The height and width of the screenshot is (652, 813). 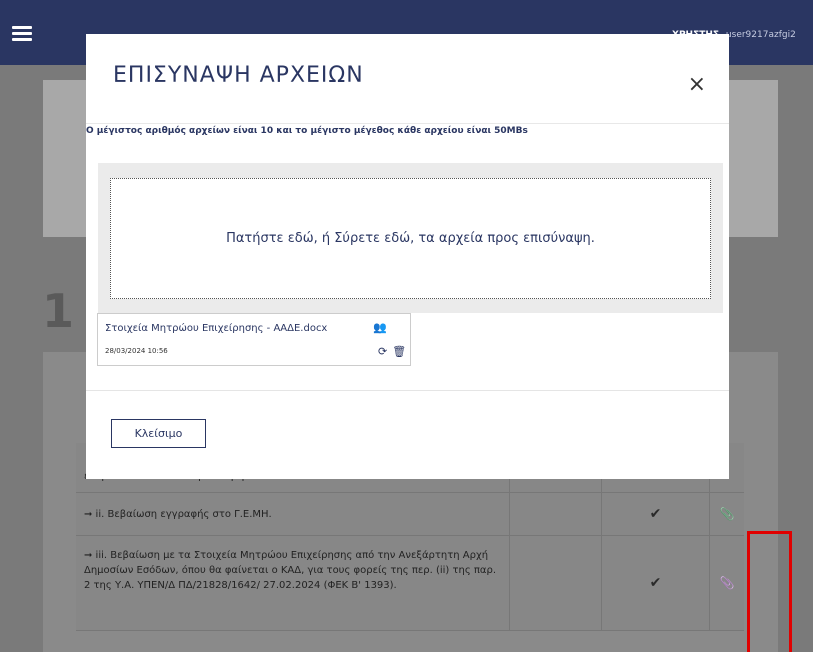 I want to click on users-icon: 👥, so click(x=380, y=327).